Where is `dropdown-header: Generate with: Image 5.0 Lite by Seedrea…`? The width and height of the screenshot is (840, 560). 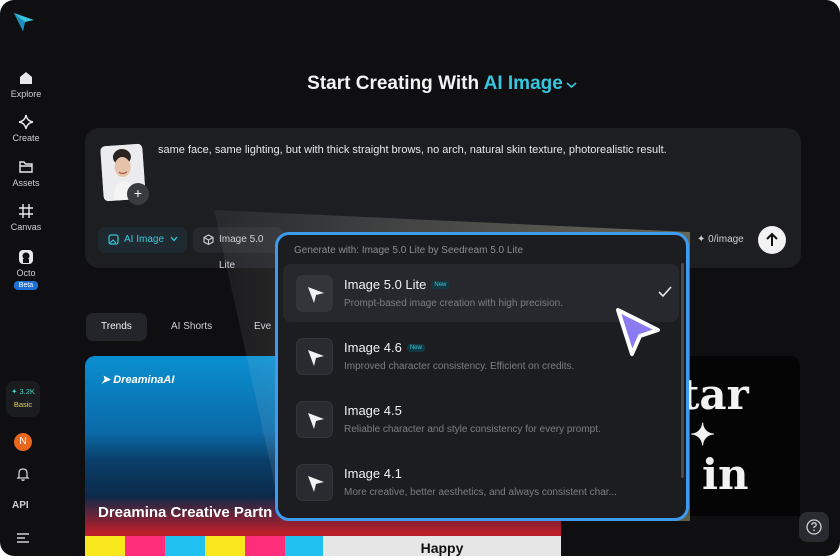 dropdown-header: Generate with: Image 5.0 Lite by Seedrea… is located at coordinates (409, 250).